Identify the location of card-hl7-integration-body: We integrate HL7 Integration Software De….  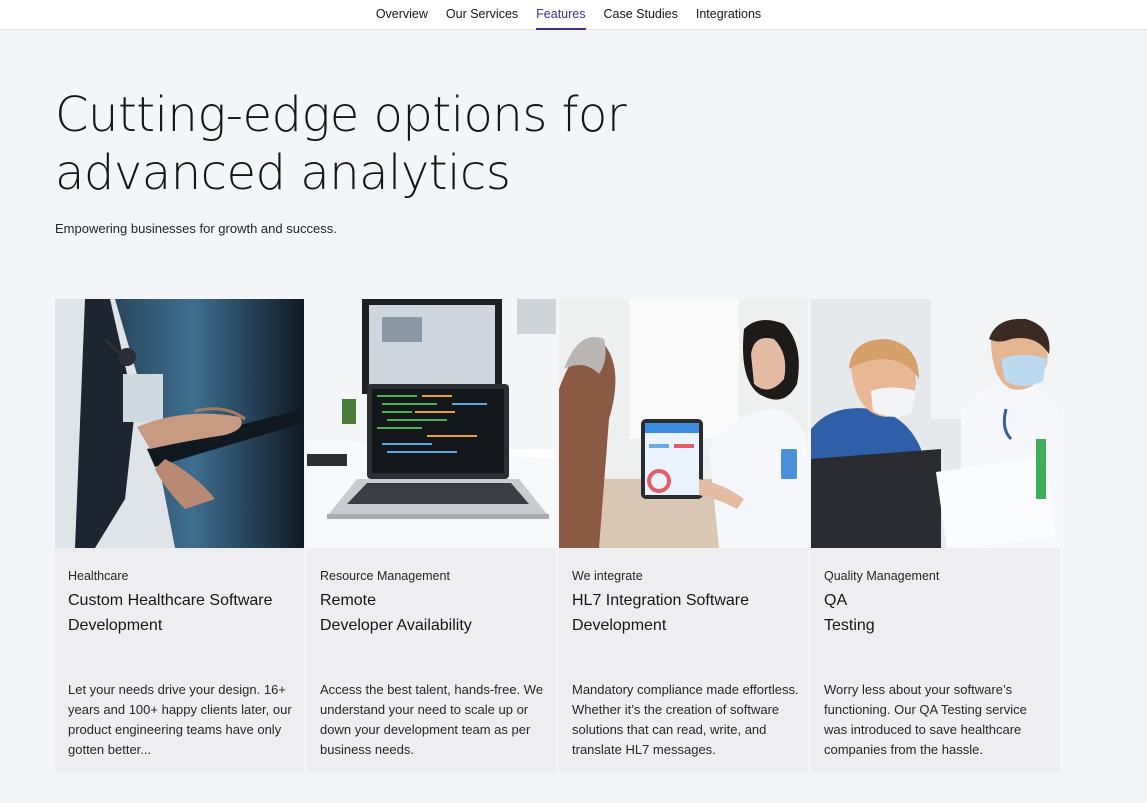
(683, 660).